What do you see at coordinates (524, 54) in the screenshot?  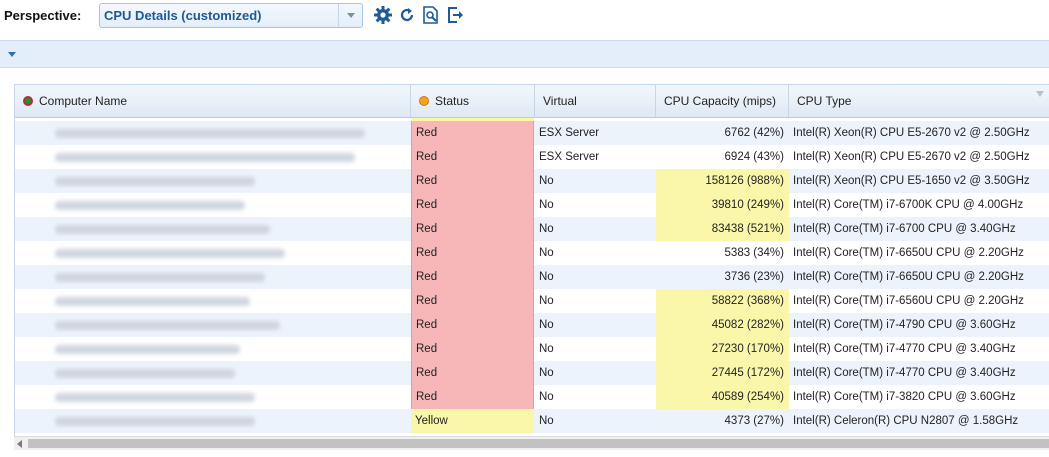 I see `filter-bar` at bounding box center [524, 54].